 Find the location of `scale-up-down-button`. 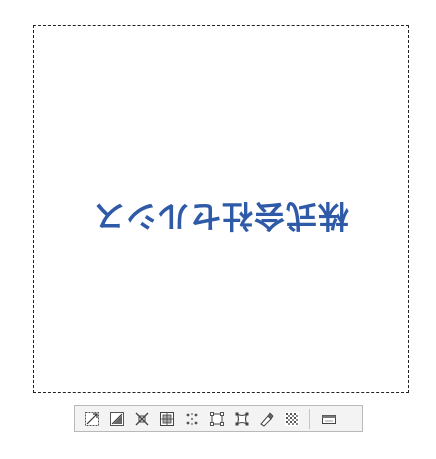

scale-up-down-button is located at coordinates (91, 419).